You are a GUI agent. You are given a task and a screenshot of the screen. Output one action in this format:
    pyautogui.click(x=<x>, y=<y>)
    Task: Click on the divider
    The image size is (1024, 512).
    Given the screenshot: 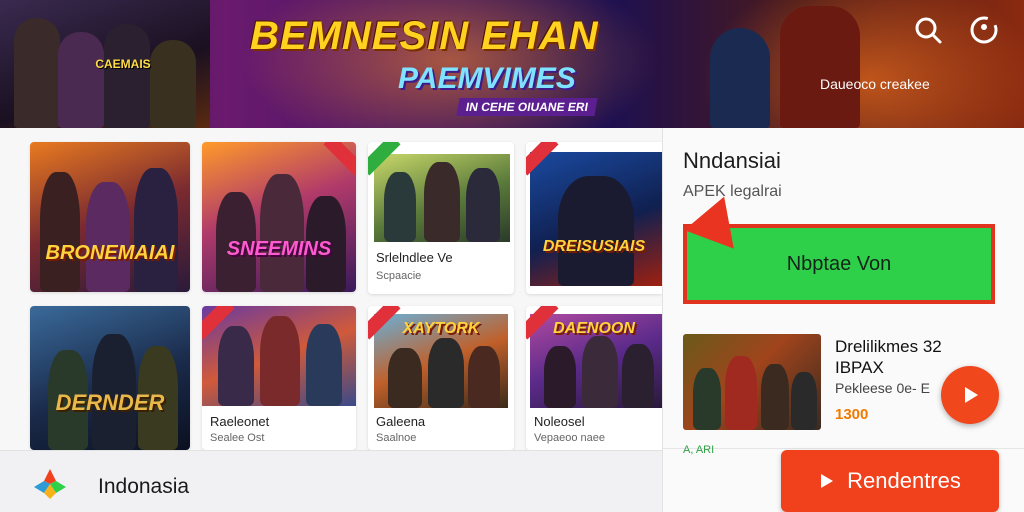 What is the action you would take?
    pyautogui.click(x=843, y=448)
    